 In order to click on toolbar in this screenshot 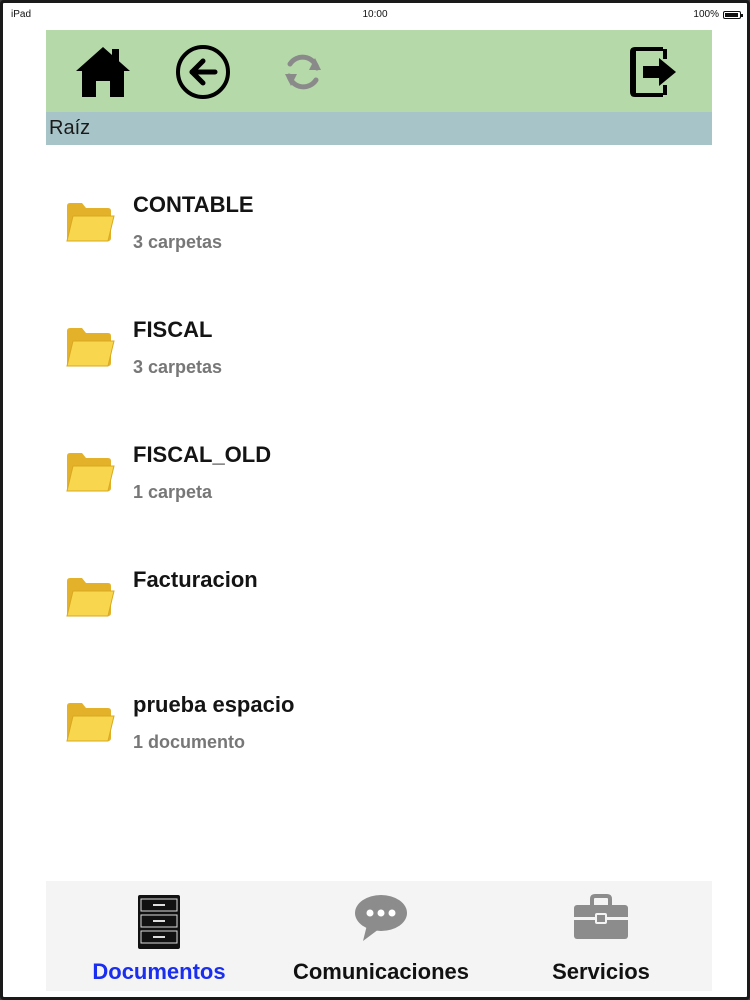, I will do `click(379, 71)`.